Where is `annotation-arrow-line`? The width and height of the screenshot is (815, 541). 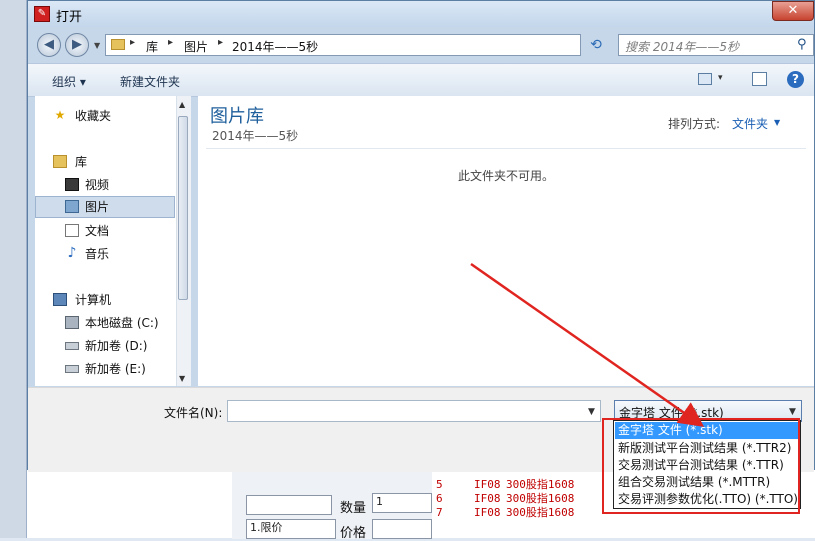 annotation-arrow-line is located at coordinates (587, 344).